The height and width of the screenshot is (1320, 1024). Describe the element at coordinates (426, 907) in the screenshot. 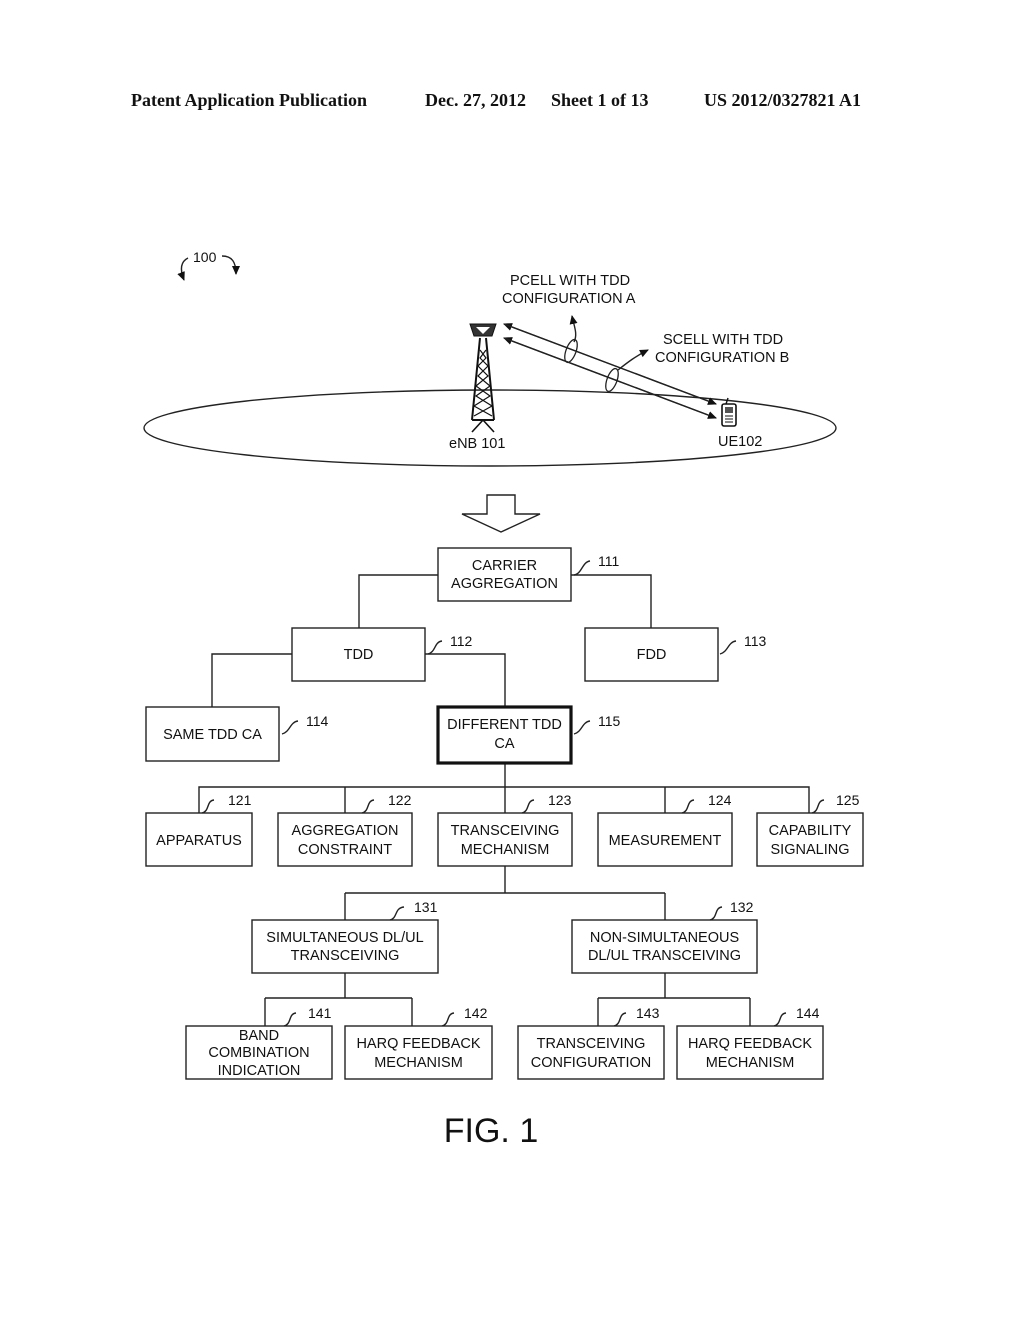

I see `svg-text: 131` at that location.